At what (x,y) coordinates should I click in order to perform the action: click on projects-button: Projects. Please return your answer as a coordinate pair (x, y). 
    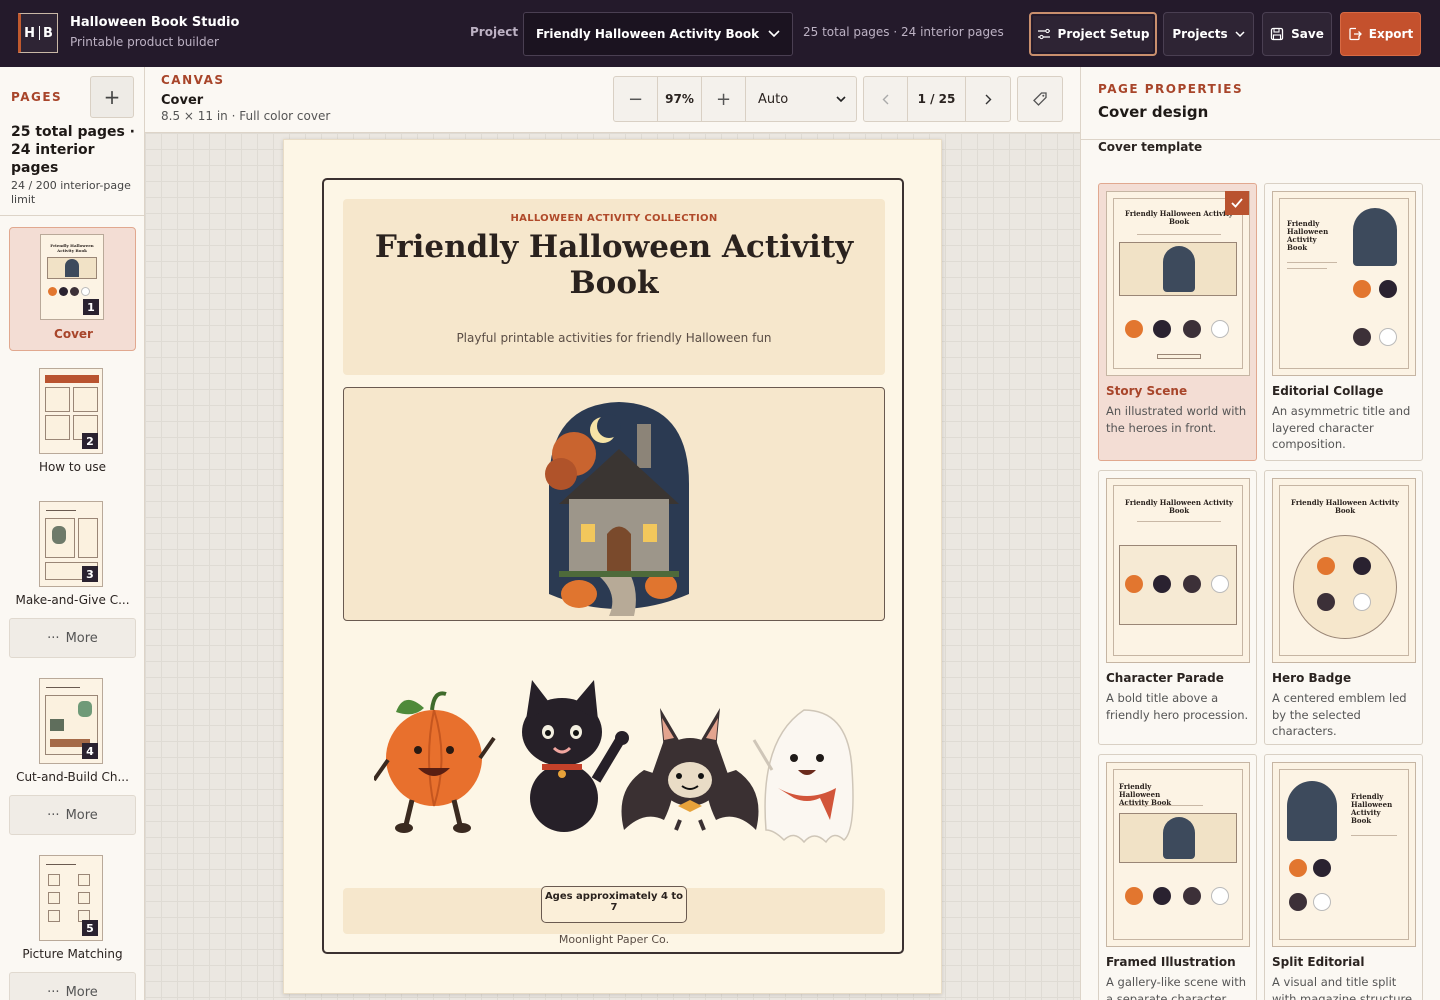
    Looking at the image, I should click on (1208, 34).